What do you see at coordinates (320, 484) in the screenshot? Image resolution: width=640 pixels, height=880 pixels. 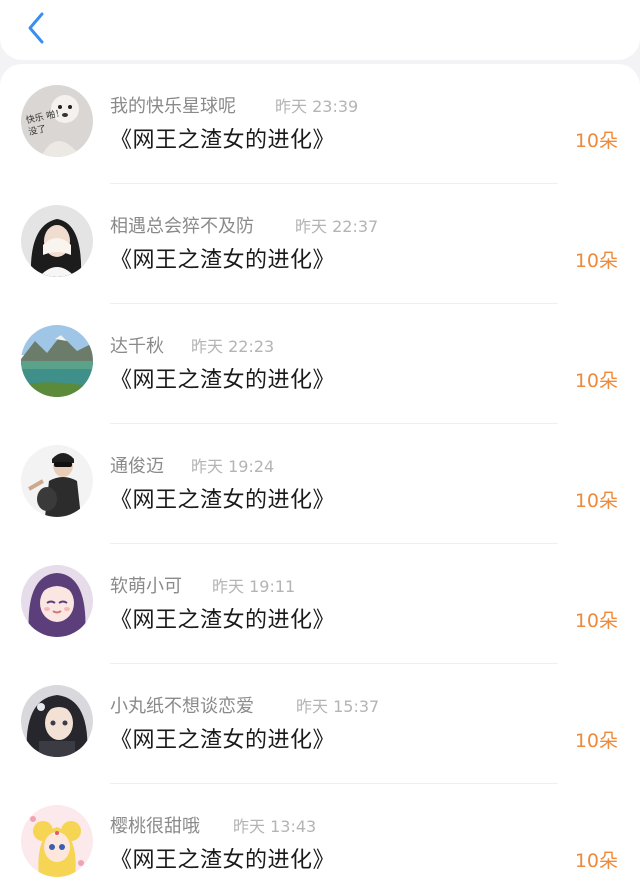 I see `list-item: 通俊迈 昨天 19:24 《网王之渣女的进化》 10朵` at bounding box center [320, 484].